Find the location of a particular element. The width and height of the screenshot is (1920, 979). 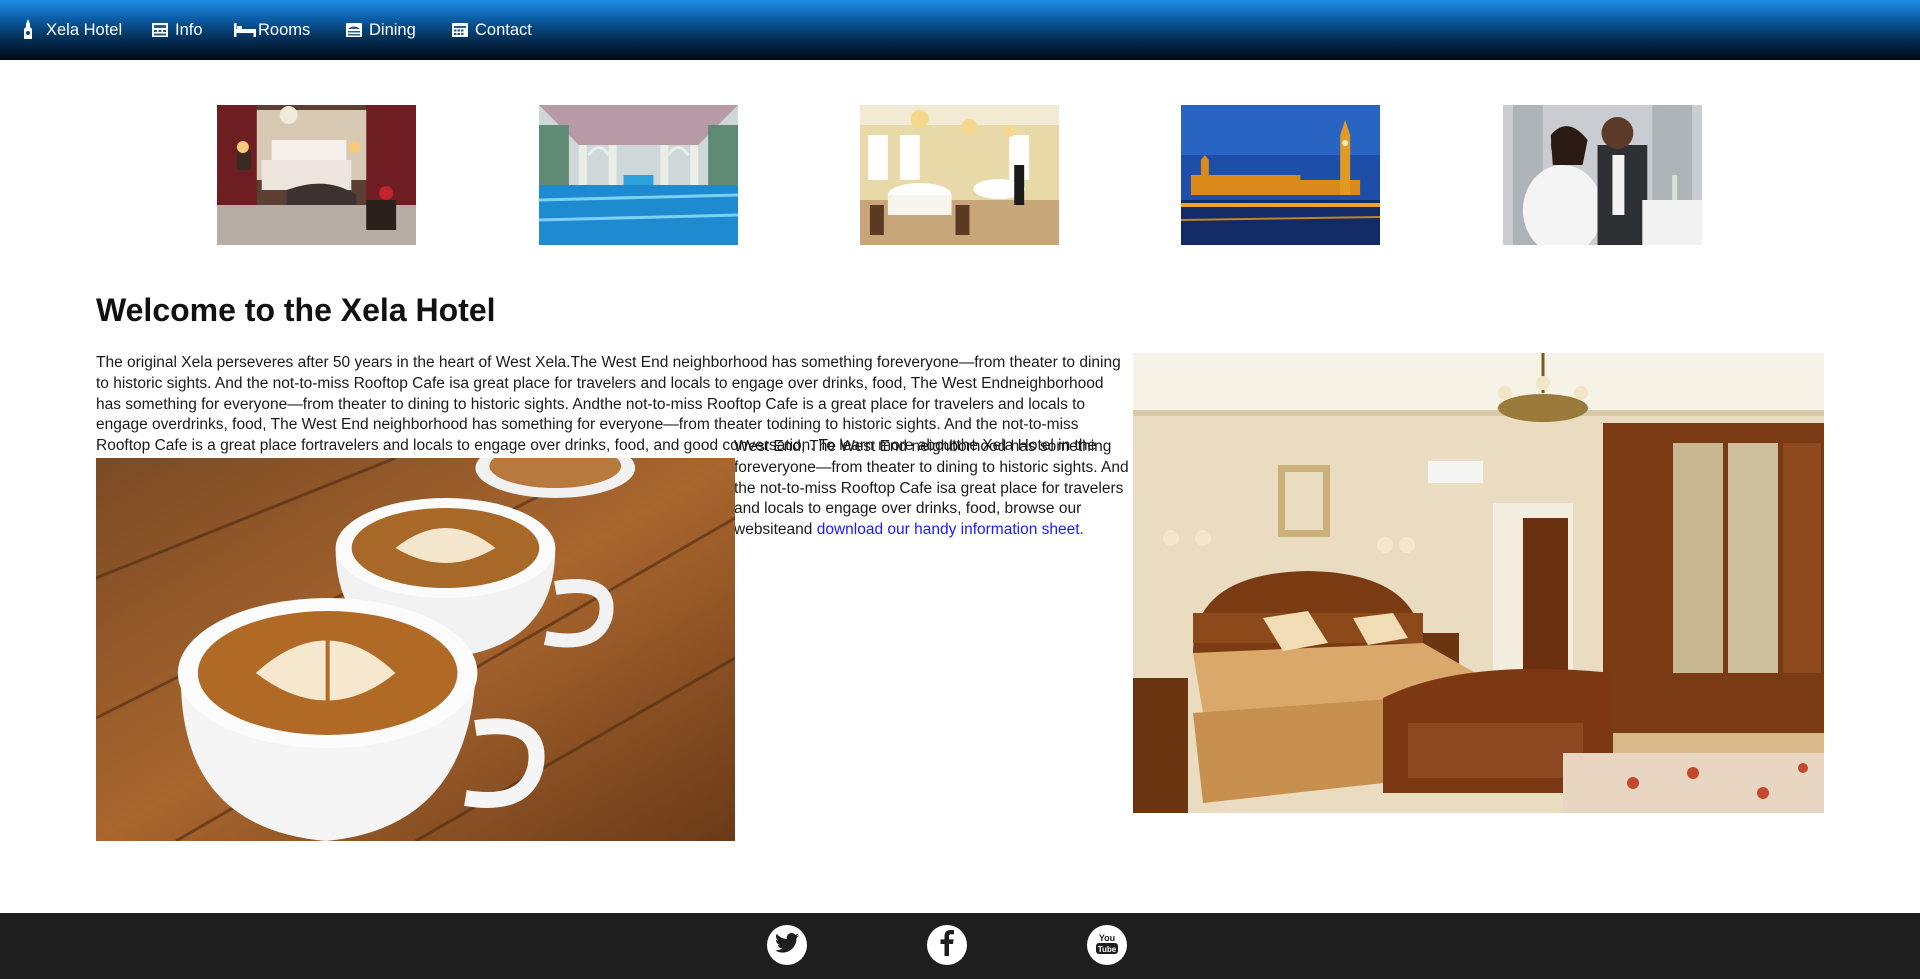

building-icon is located at coordinates (160, 30).